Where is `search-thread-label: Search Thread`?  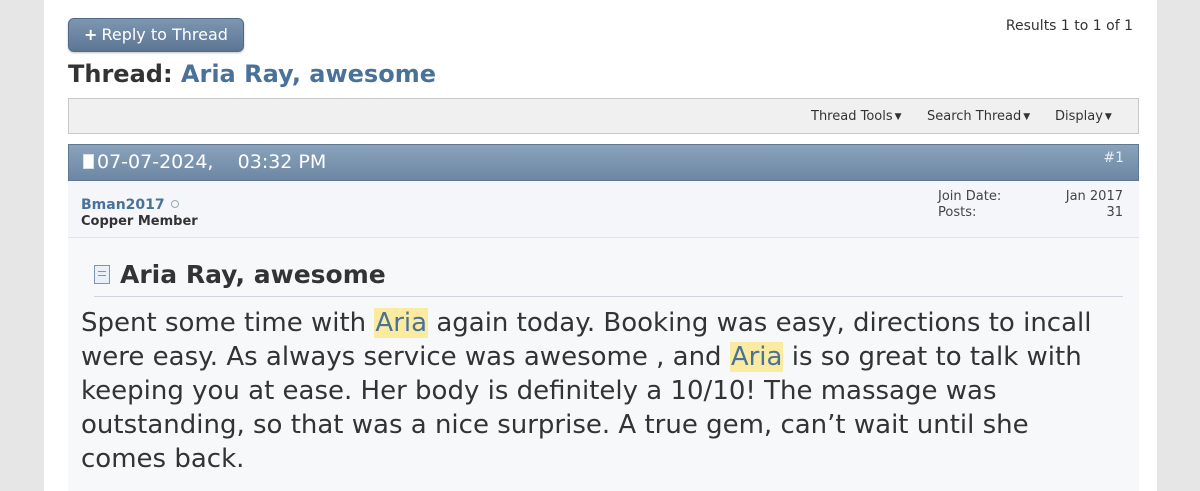 search-thread-label: Search Thread is located at coordinates (974, 116).